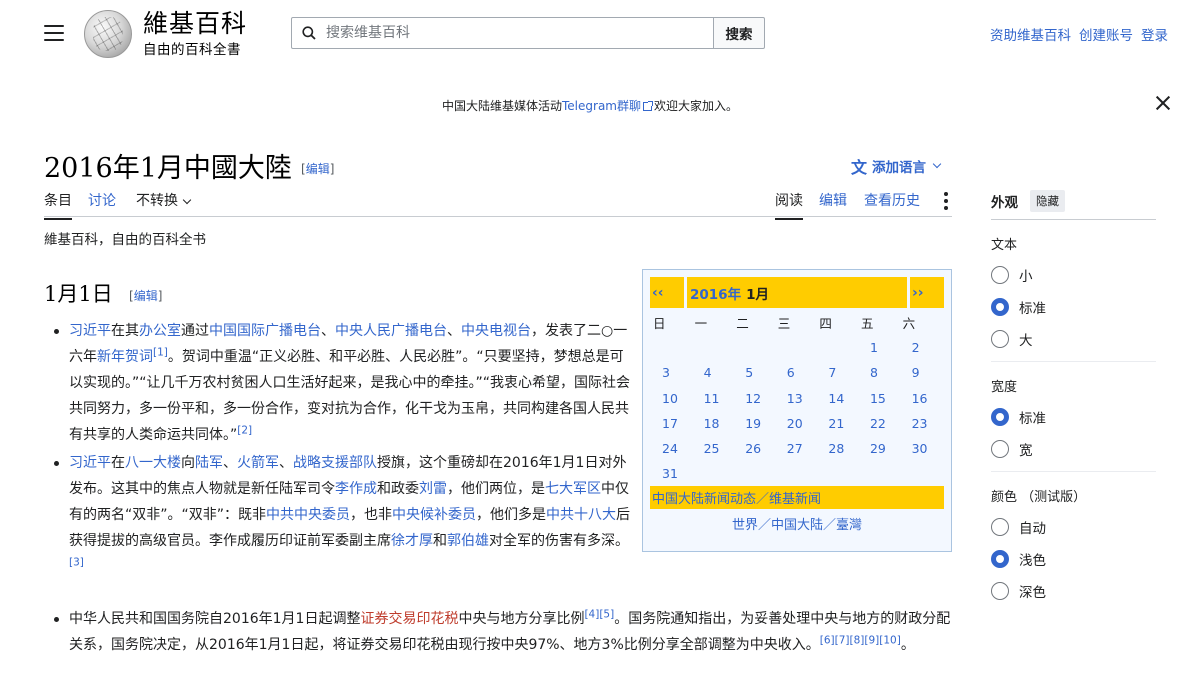 Image resolution: width=1200 pixels, height=675 pixels. Describe the element at coordinates (265, 331) in the screenshot. I see `inline-link: 中国国际广播电台` at that location.